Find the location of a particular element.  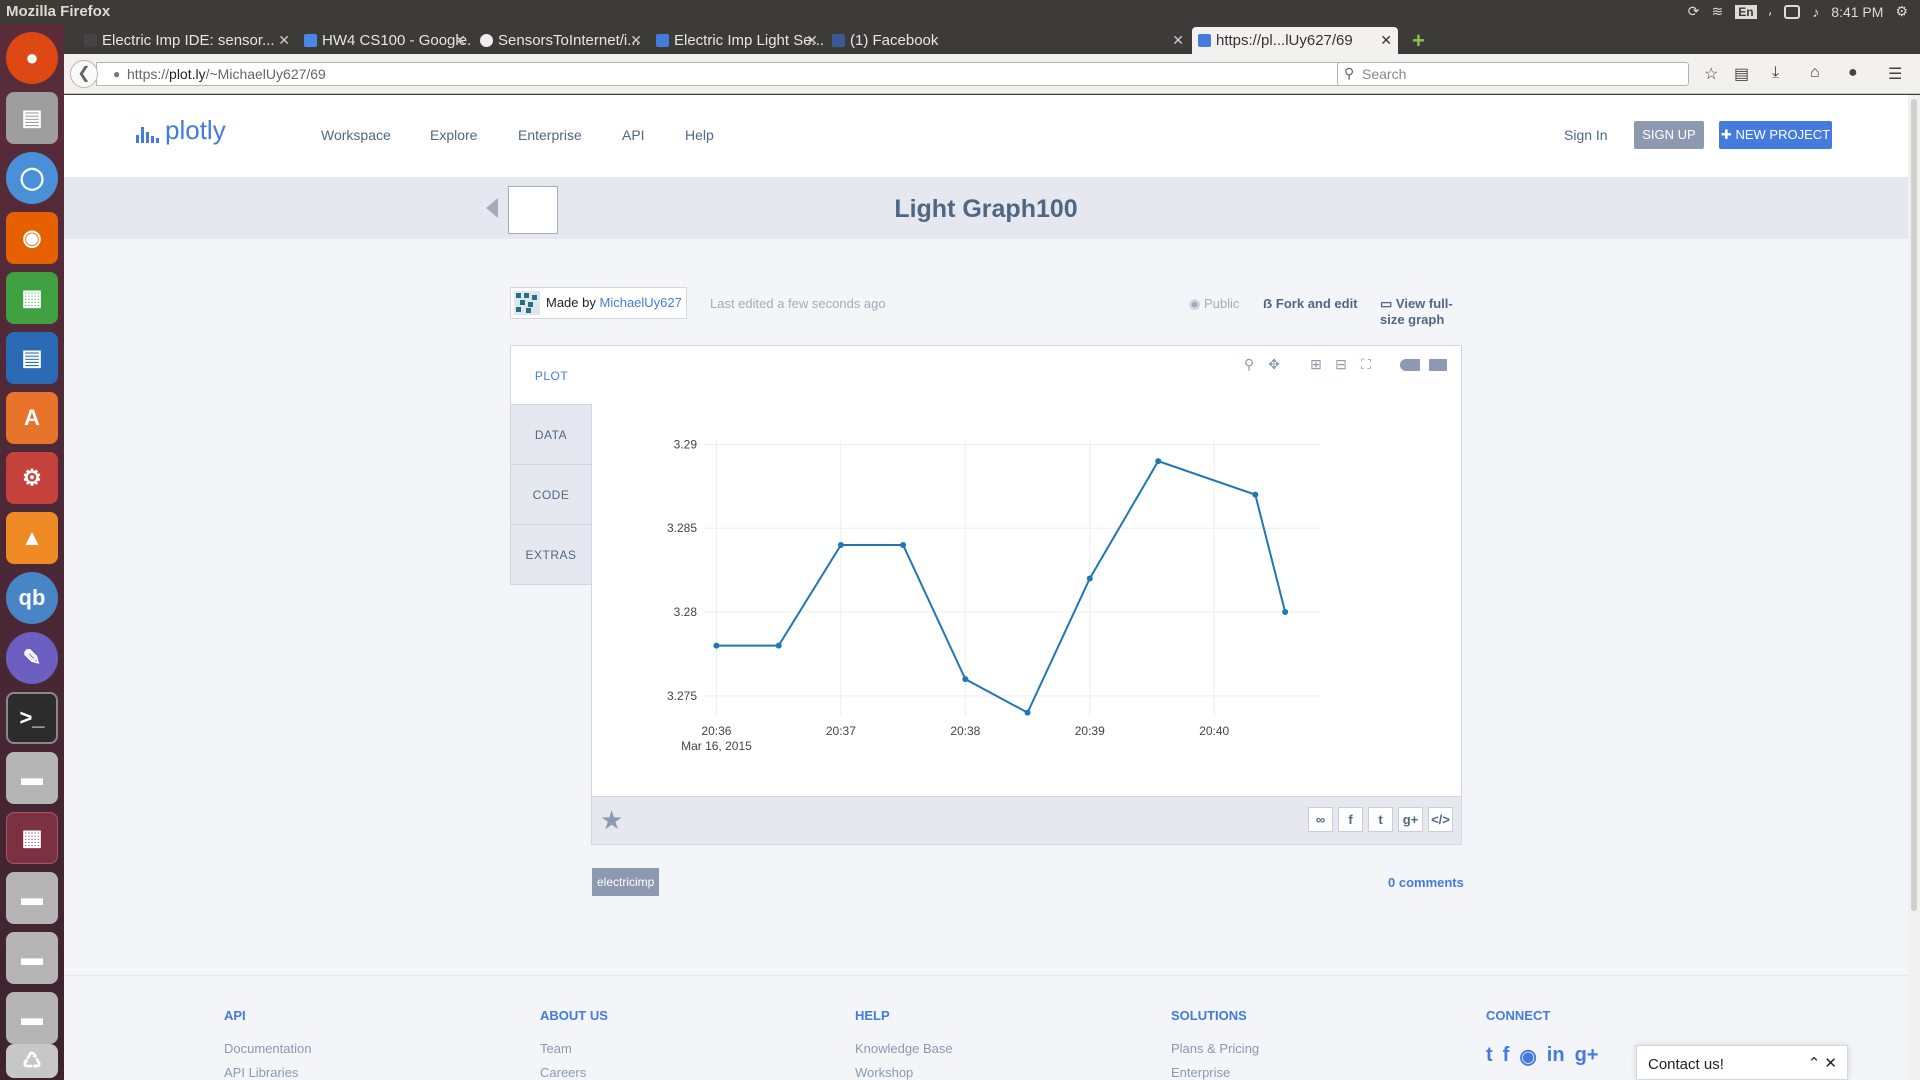

star-icon: ★ is located at coordinates (611, 820).